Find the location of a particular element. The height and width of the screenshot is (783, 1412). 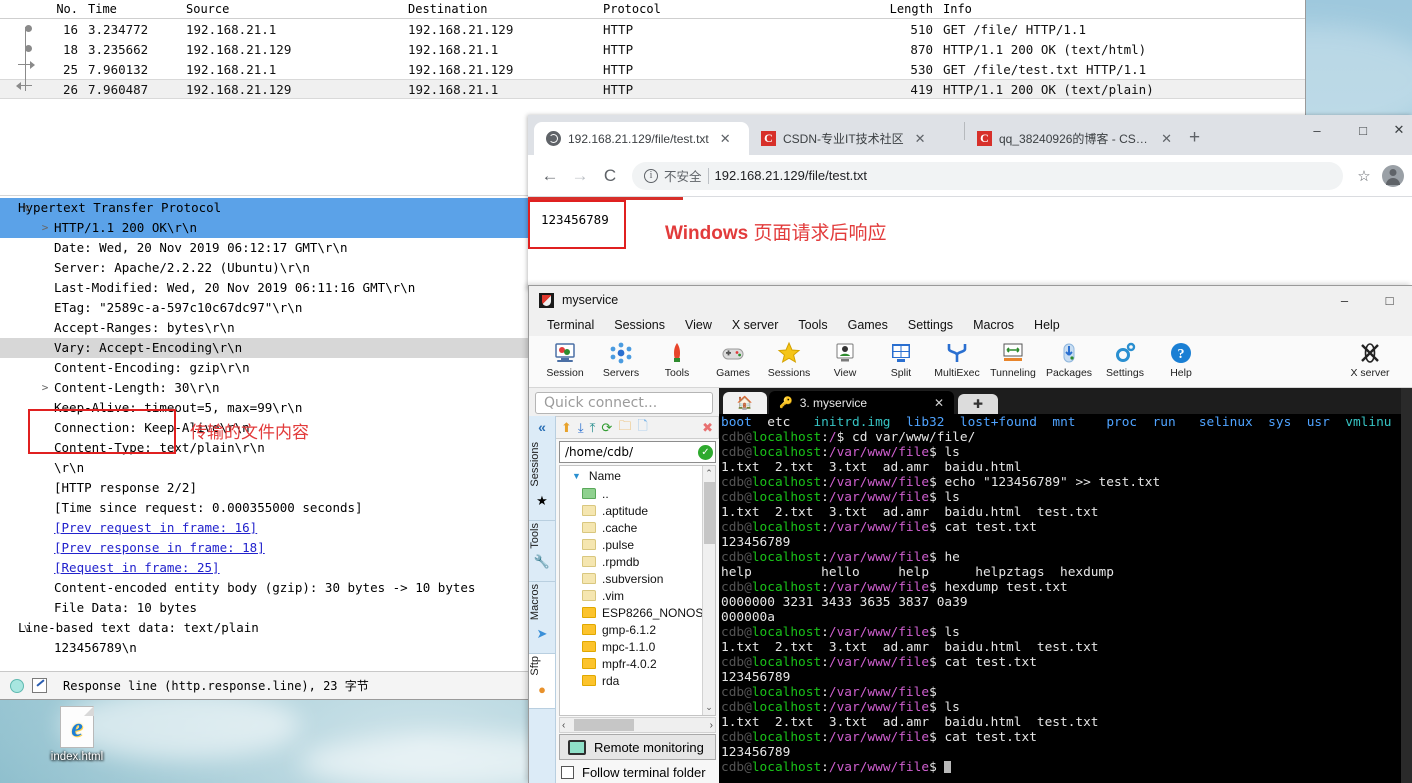

edit-comment-icon is located at coordinates (39, 685).